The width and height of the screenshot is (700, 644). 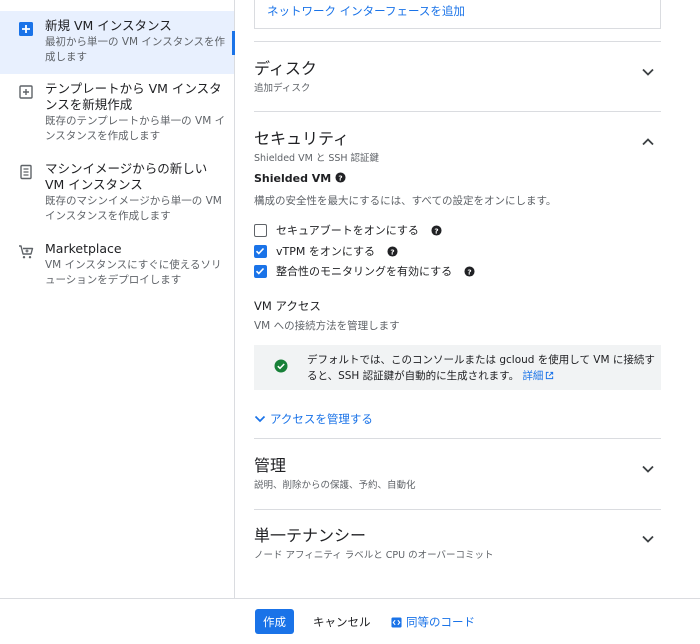 I want to click on section-title: 管理, so click(x=270, y=465).